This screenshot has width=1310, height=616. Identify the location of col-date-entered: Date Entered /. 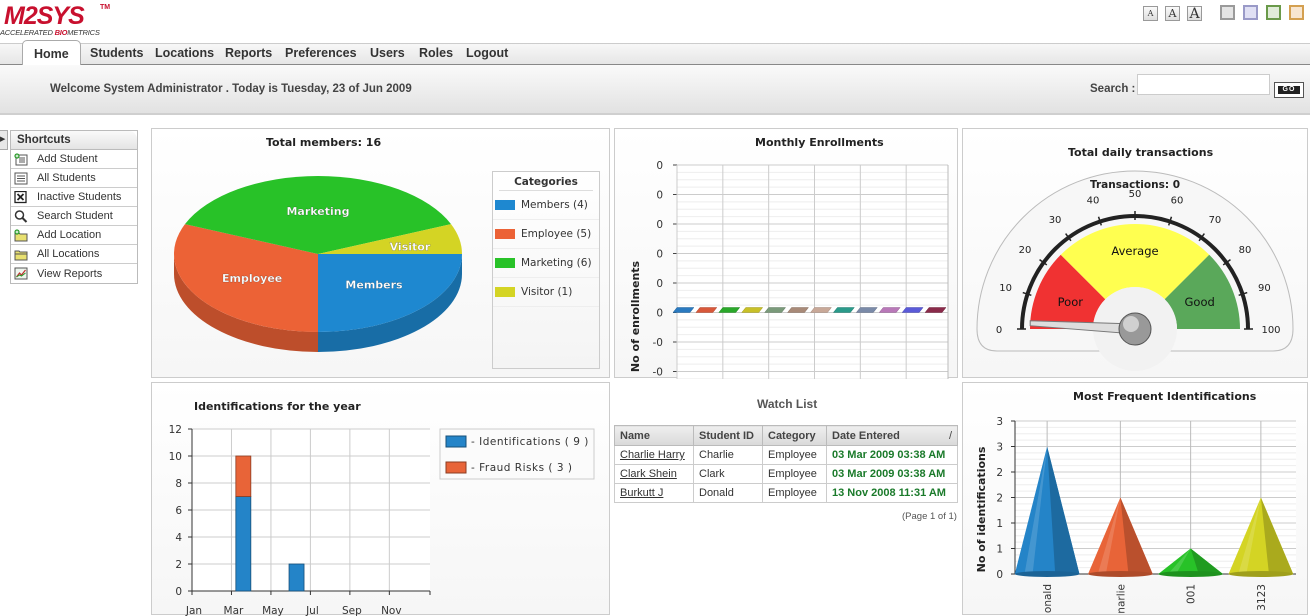
(892, 435).